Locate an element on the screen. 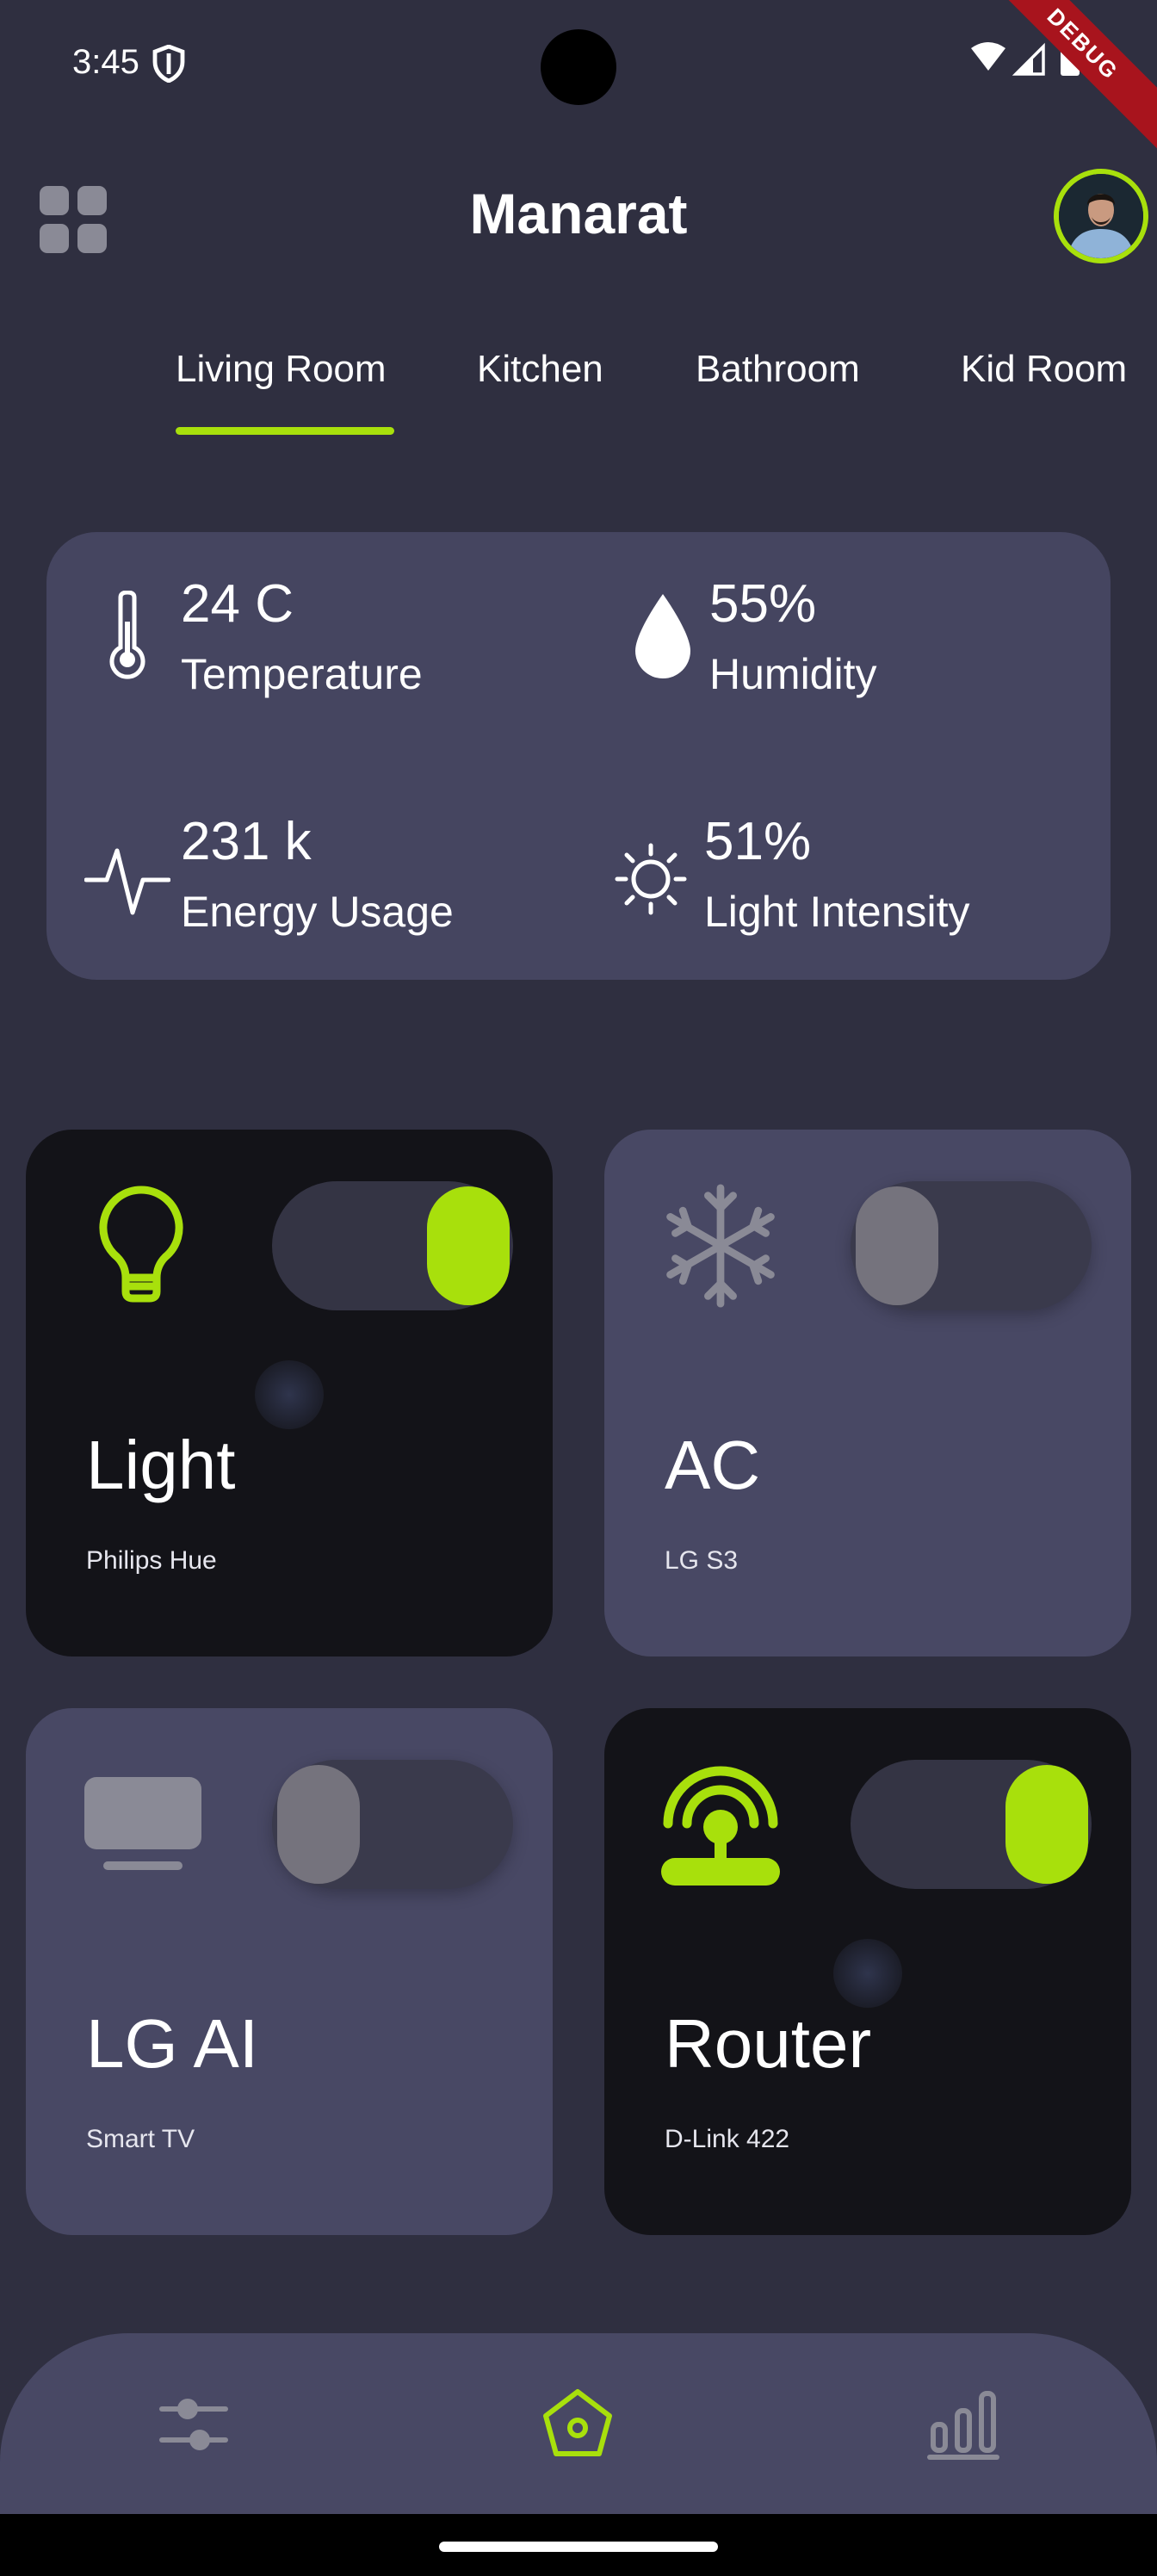 Image resolution: width=1157 pixels, height=2576 pixels. device-name-ac: AC is located at coordinates (713, 1465).